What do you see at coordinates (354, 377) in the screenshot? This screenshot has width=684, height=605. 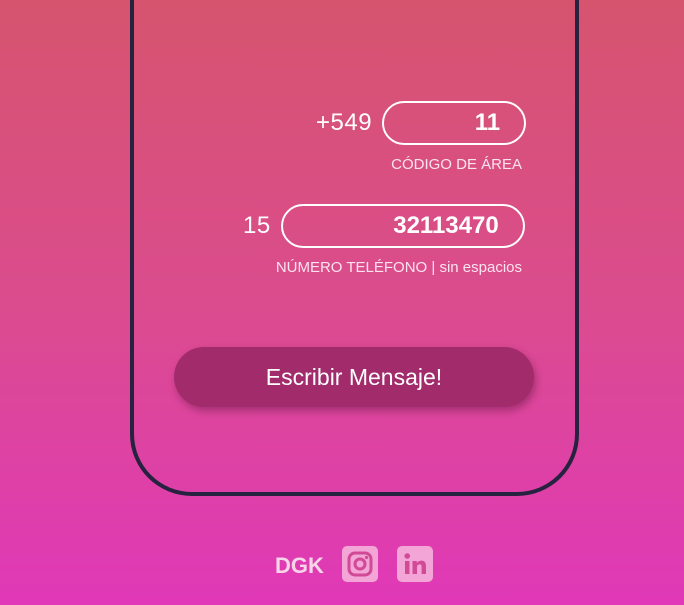 I see `write-message-button: Escribir Mensaje!` at bounding box center [354, 377].